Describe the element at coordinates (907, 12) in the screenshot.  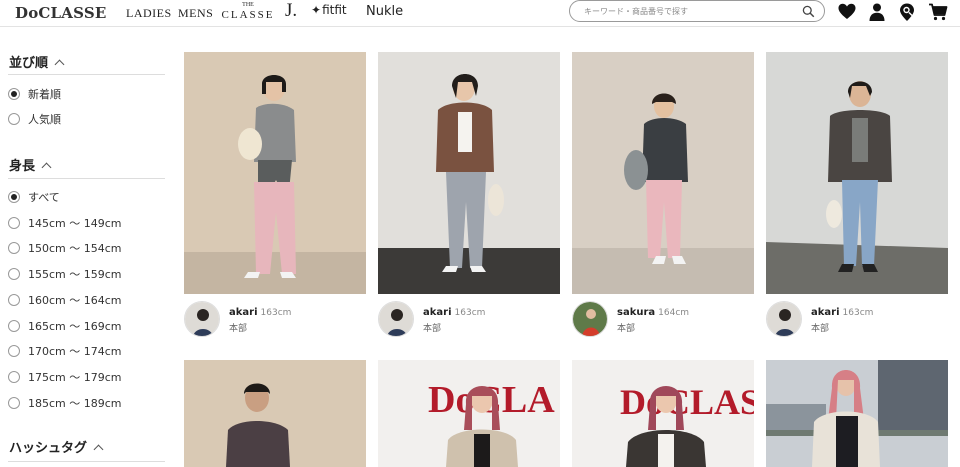
I see `store-search-icon` at that location.